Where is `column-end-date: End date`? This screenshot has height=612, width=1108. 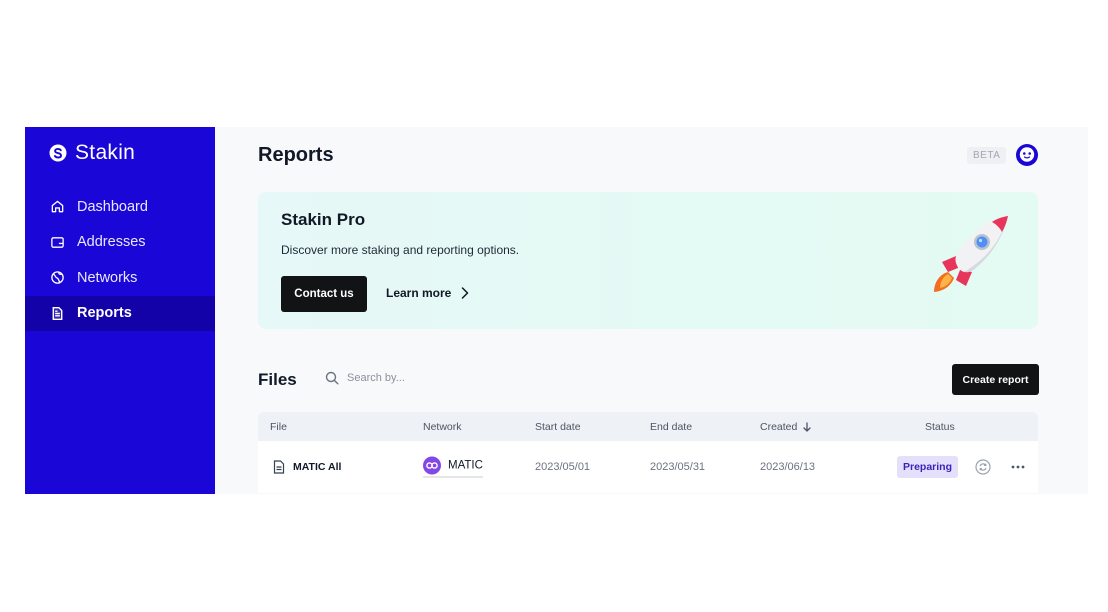
column-end-date: End date is located at coordinates (671, 427).